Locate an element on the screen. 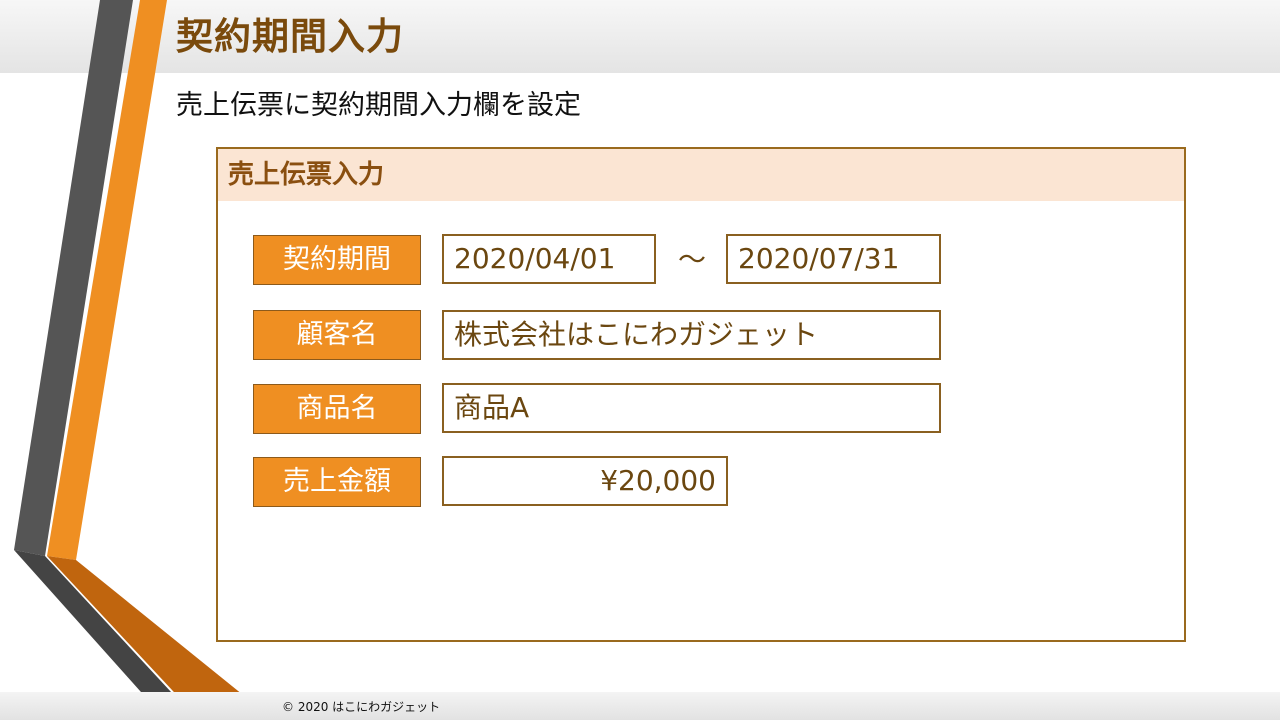 The width and height of the screenshot is (1280, 720). sales-amount-label: 売上金額 is located at coordinates (337, 482).